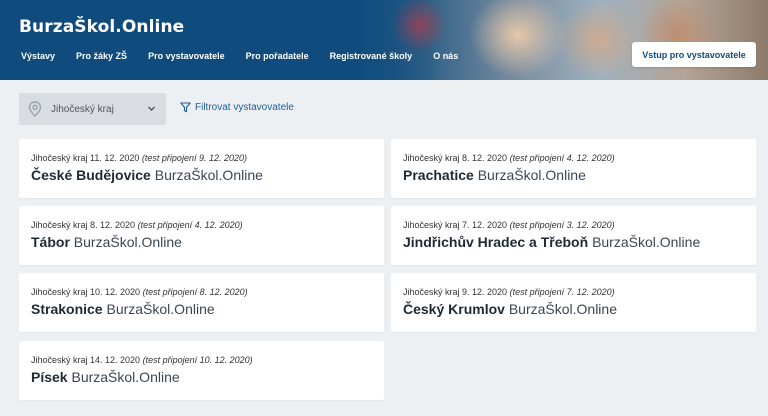  I want to click on nav-item-pro-poradatele: Pro pořadatele, so click(277, 56).